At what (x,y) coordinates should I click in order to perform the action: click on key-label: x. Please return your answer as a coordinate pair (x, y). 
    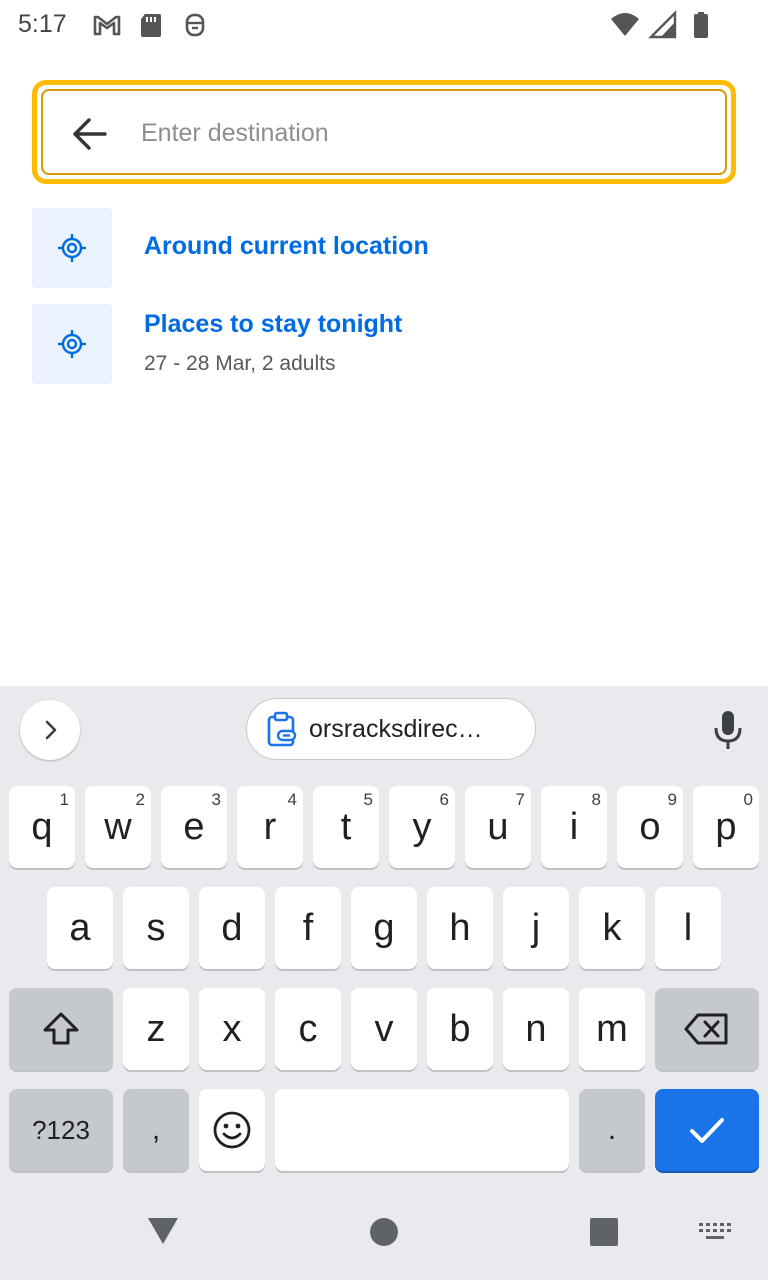
    Looking at the image, I should click on (232, 1028).